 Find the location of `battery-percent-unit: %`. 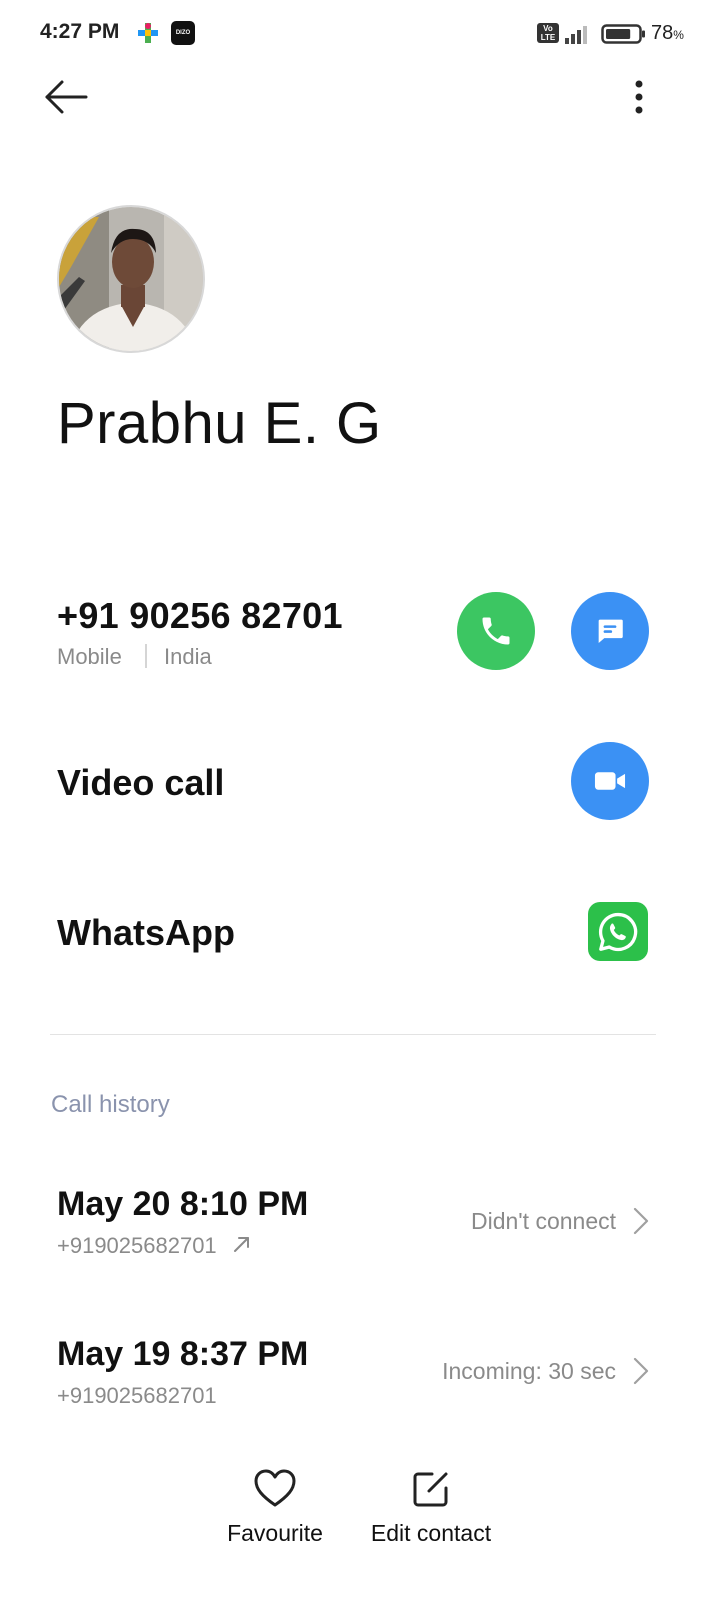

battery-percent-unit: % is located at coordinates (678, 35).